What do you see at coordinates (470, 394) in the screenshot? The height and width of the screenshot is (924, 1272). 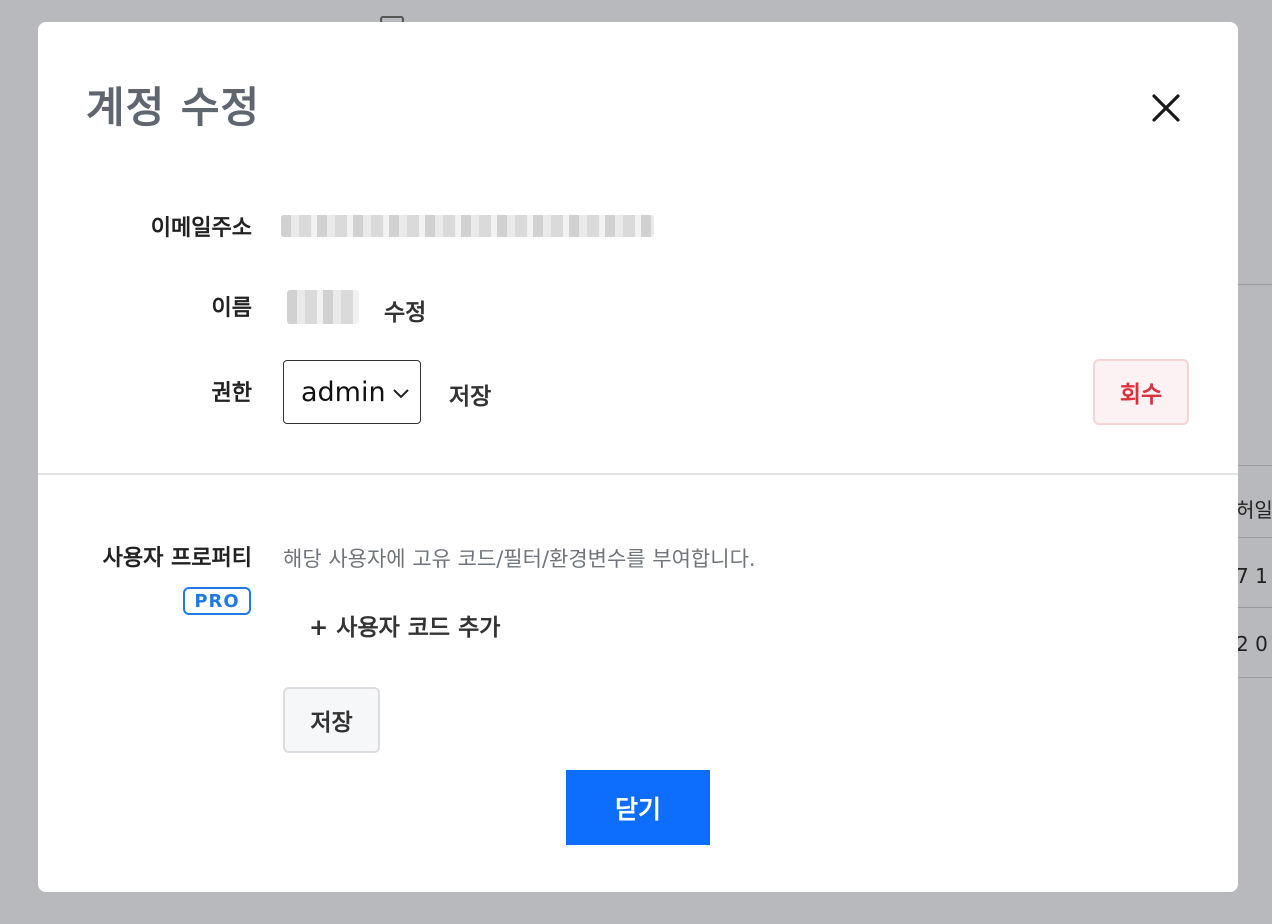 I see `save-role-button: 저장` at bounding box center [470, 394].